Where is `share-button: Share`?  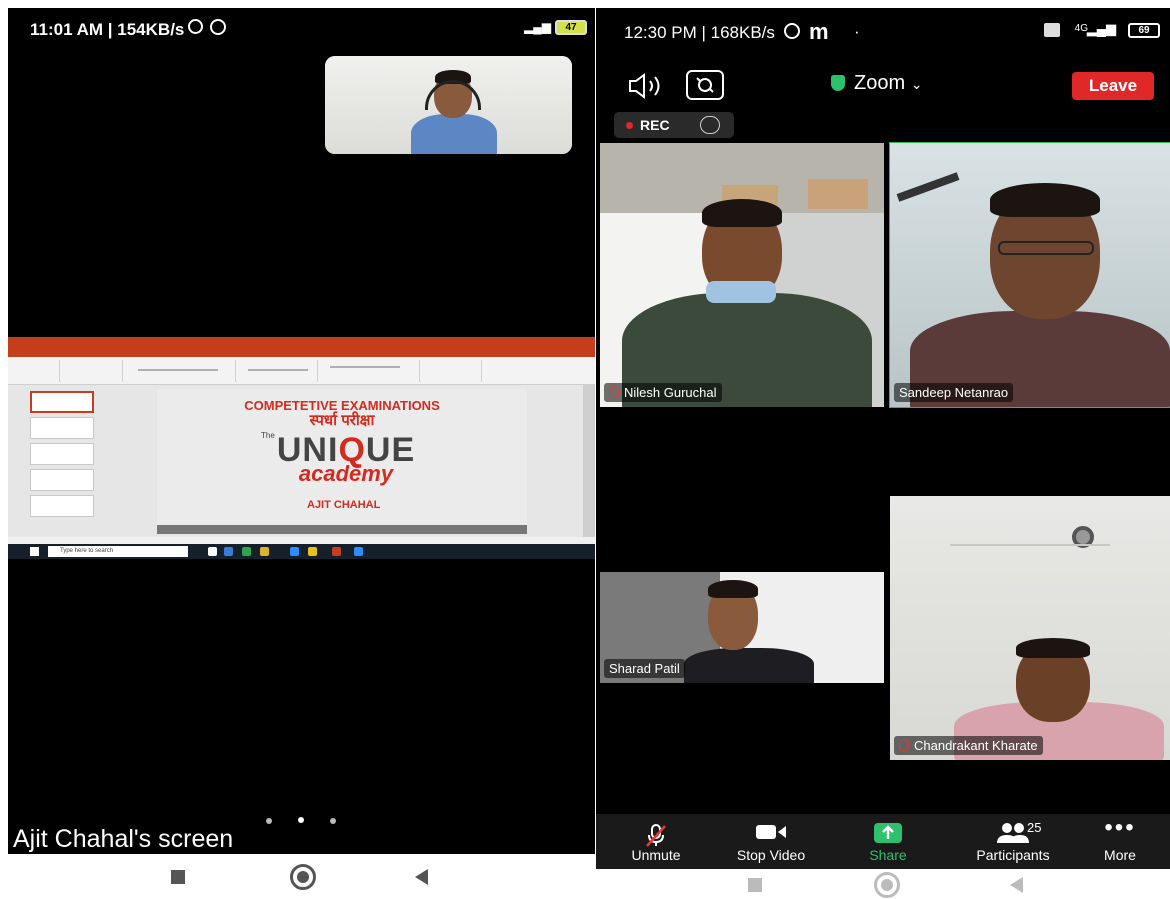 share-button: Share is located at coordinates (888, 841).